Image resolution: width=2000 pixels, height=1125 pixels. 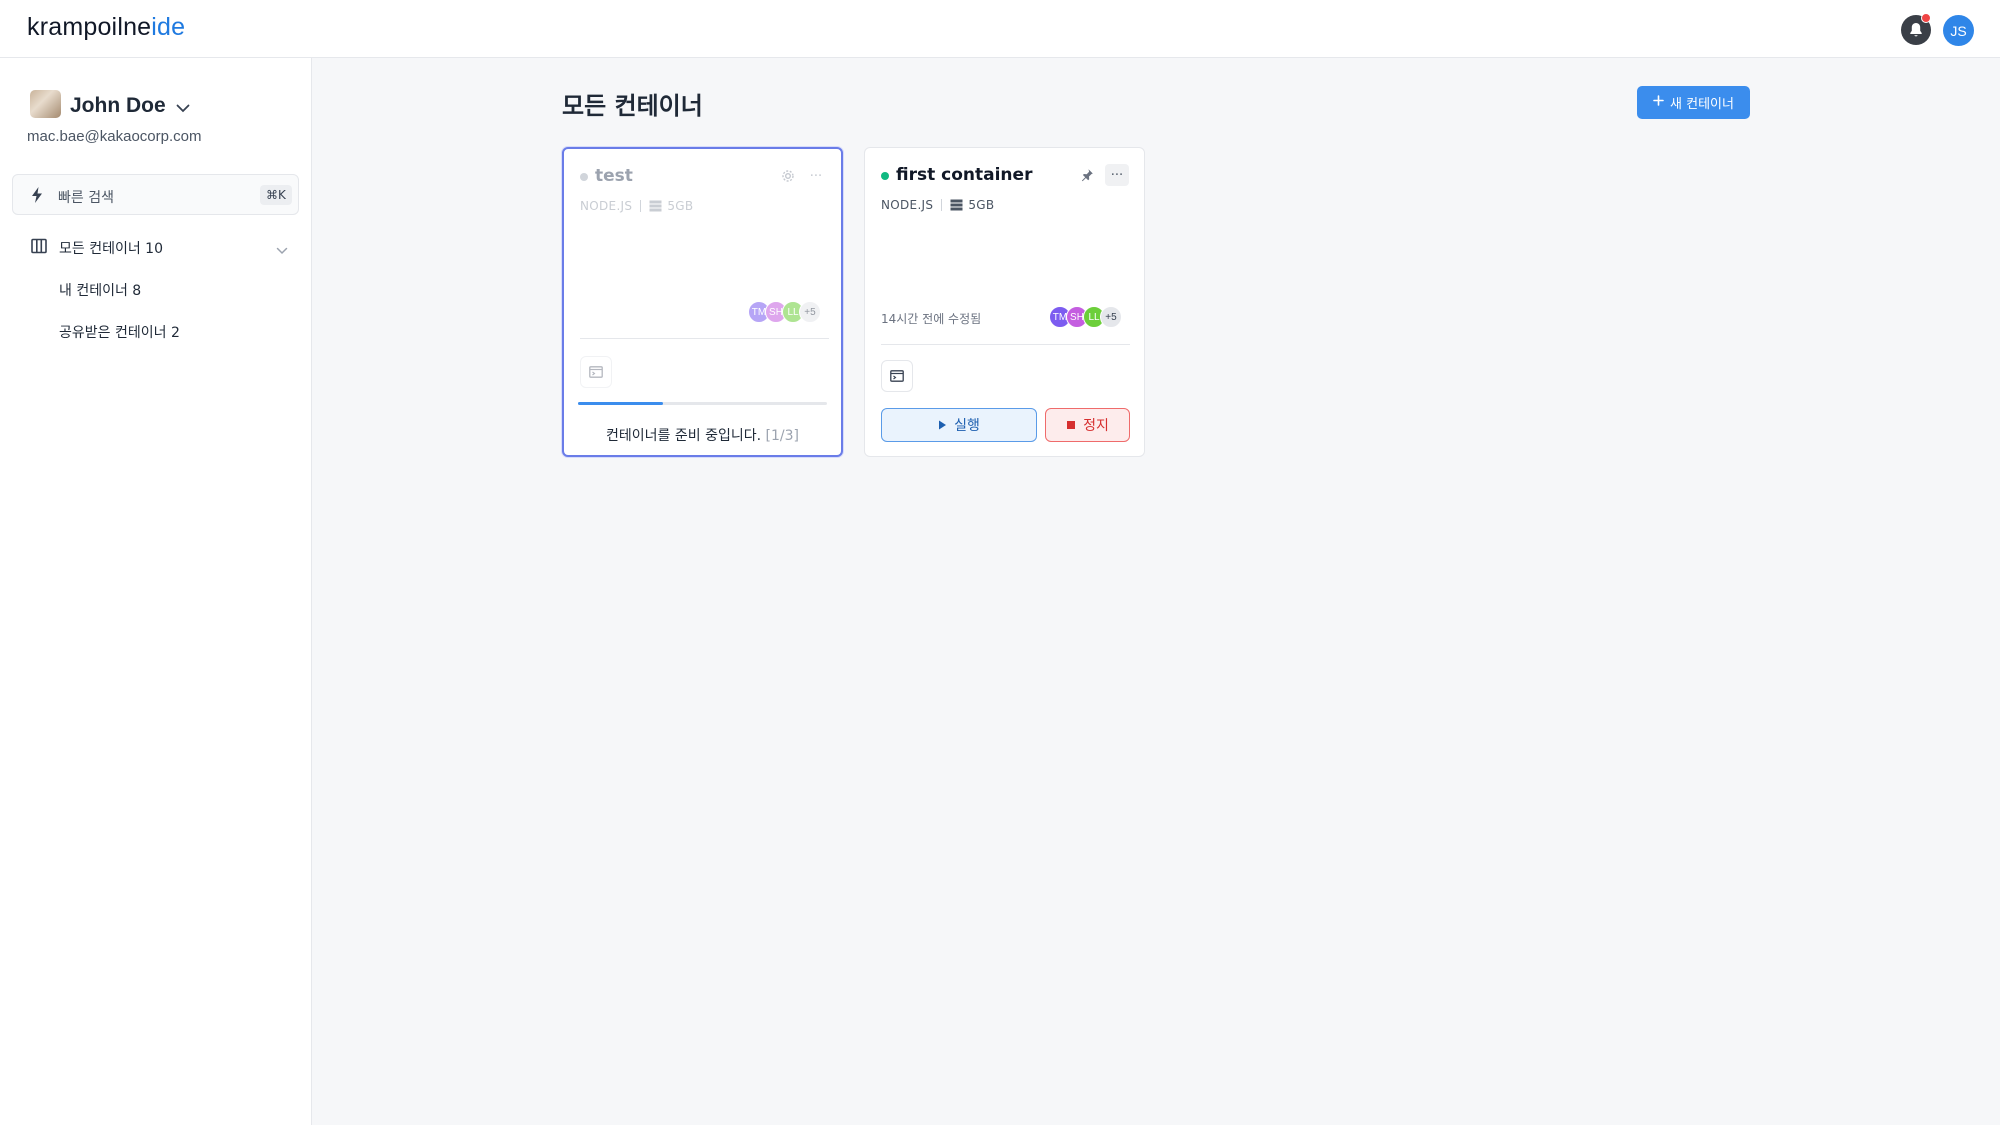 I want to click on profile-avatar, so click(x=45, y=104).